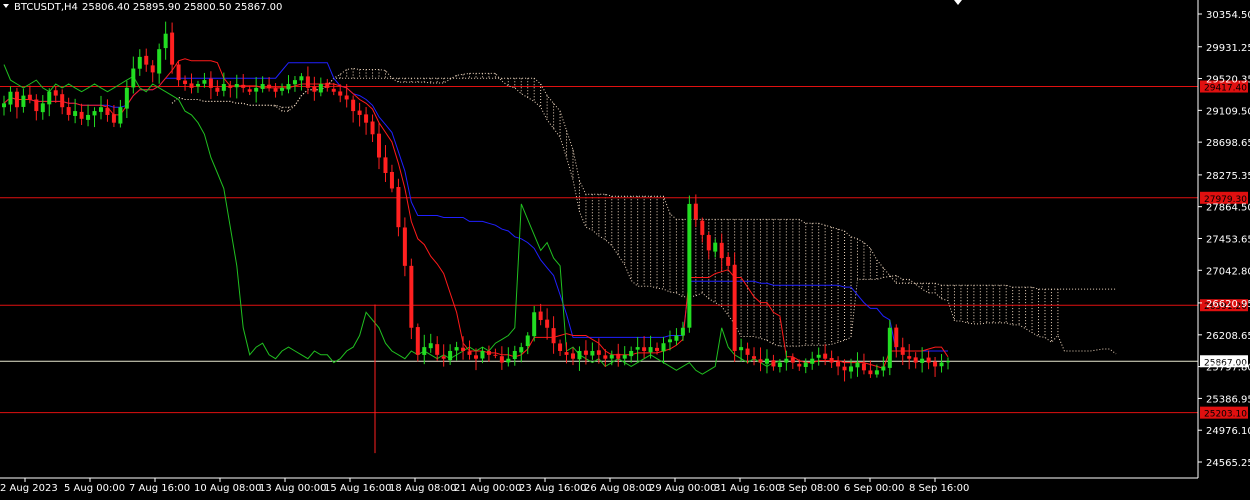  Describe the element at coordinates (939, 488) in the screenshot. I see `x-tick-label: 8 Sep 16:00` at that location.